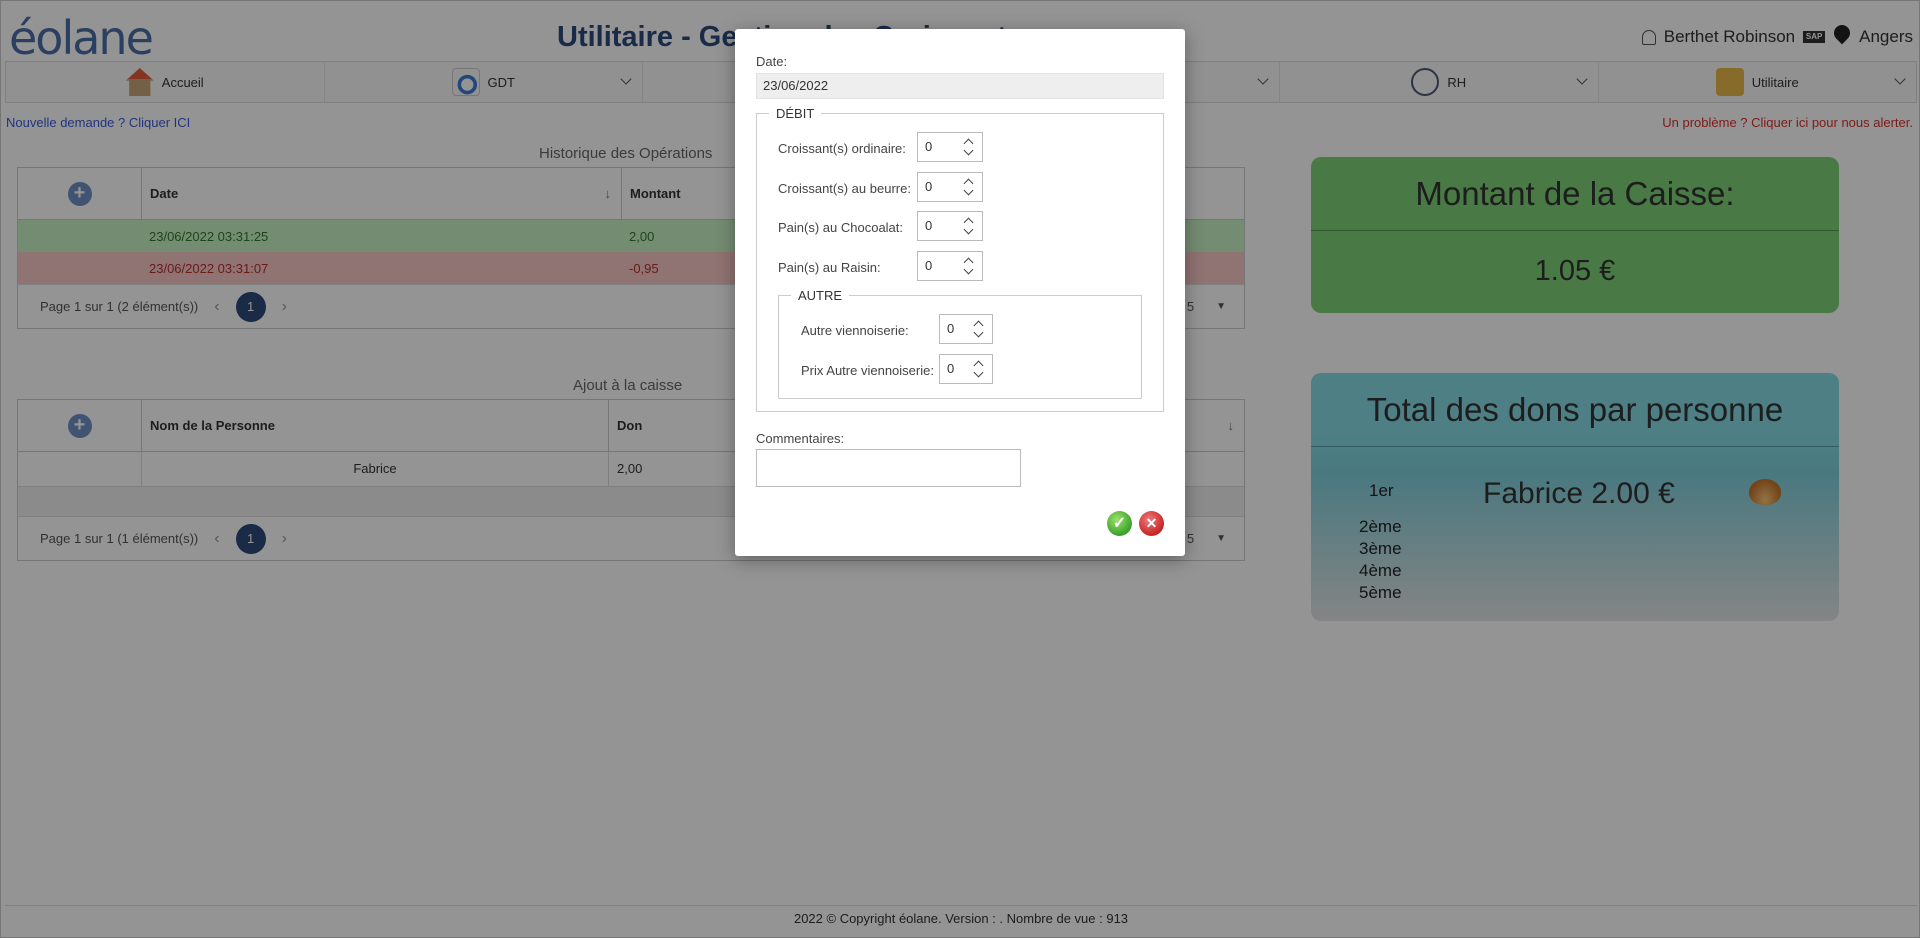 The height and width of the screenshot is (938, 1920). Describe the element at coordinates (950, 187) in the screenshot. I see `croissant-beurre-stepper: 0` at that location.